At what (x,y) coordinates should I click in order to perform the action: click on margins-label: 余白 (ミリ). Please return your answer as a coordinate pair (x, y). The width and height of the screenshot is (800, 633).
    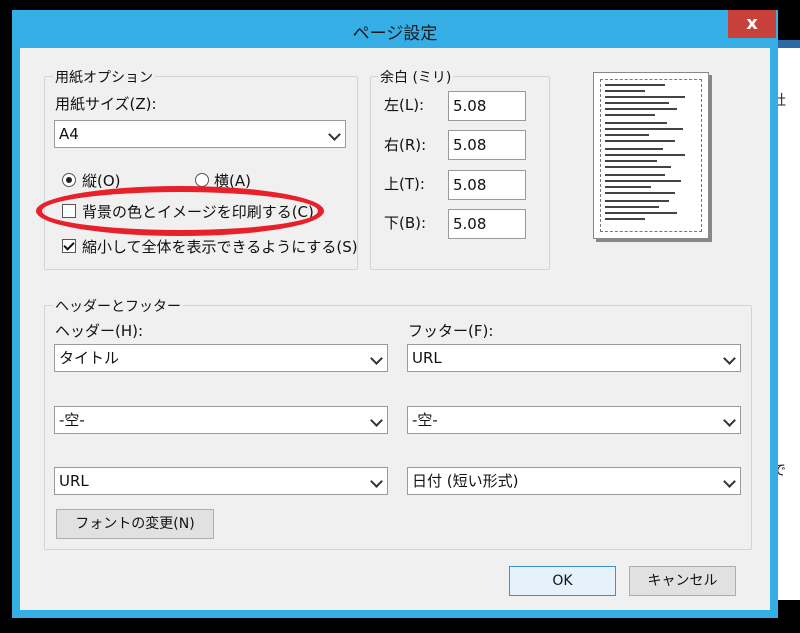
    Looking at the image, I should click on (416, 77).